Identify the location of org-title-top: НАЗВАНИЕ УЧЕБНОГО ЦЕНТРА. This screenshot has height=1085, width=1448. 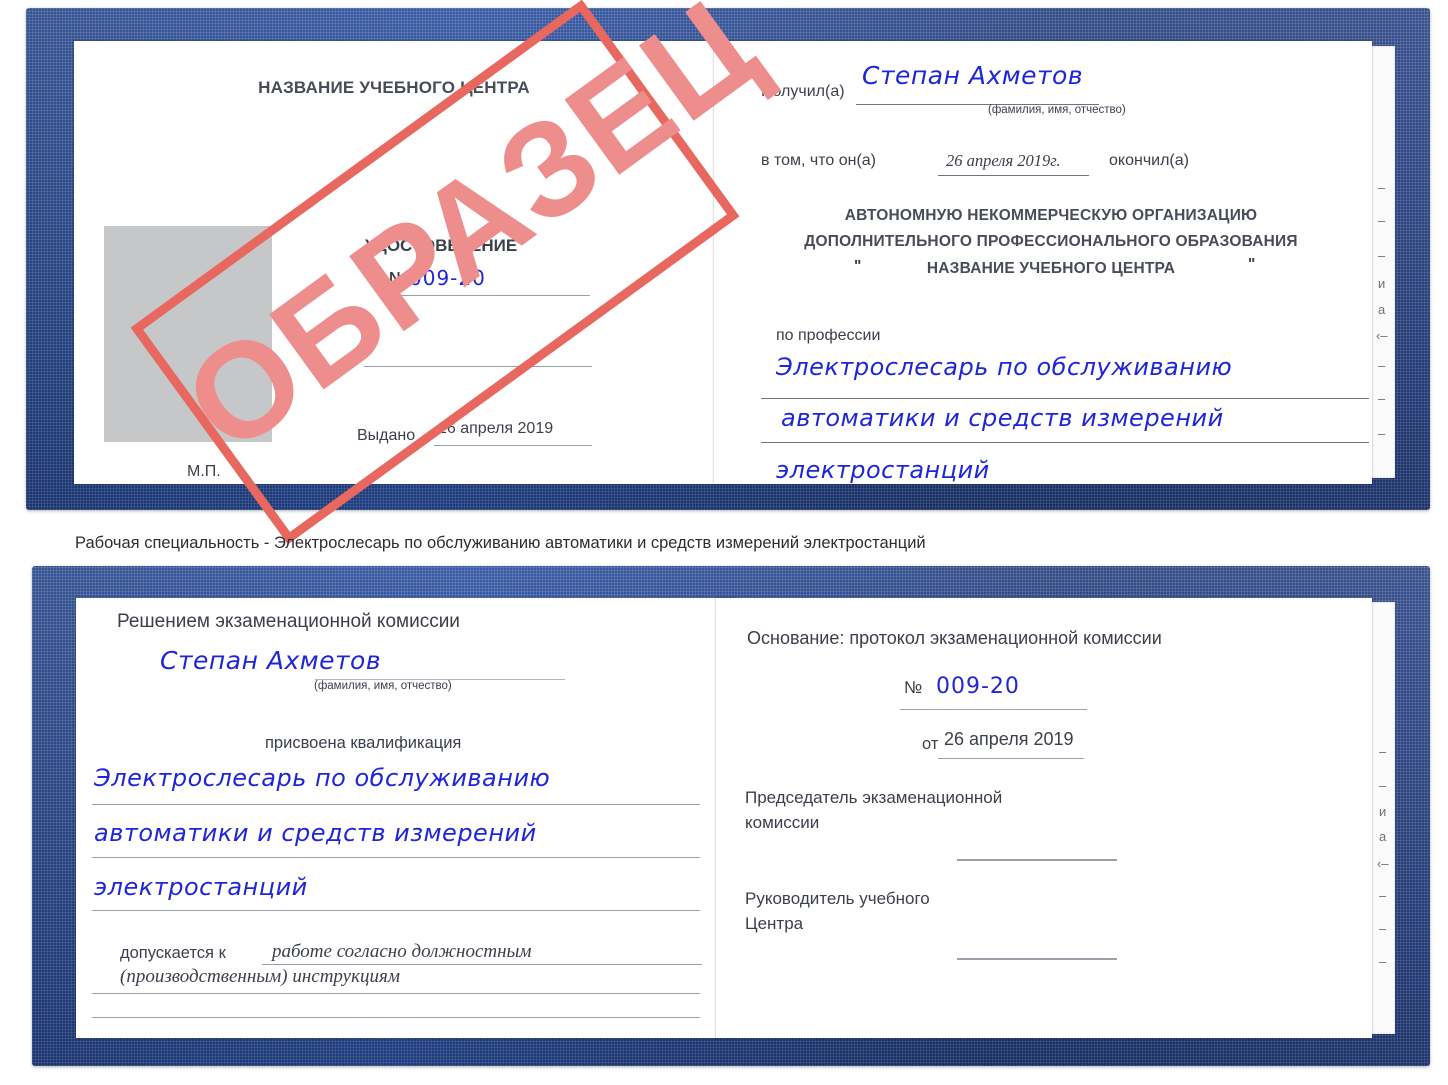
(394, 87).